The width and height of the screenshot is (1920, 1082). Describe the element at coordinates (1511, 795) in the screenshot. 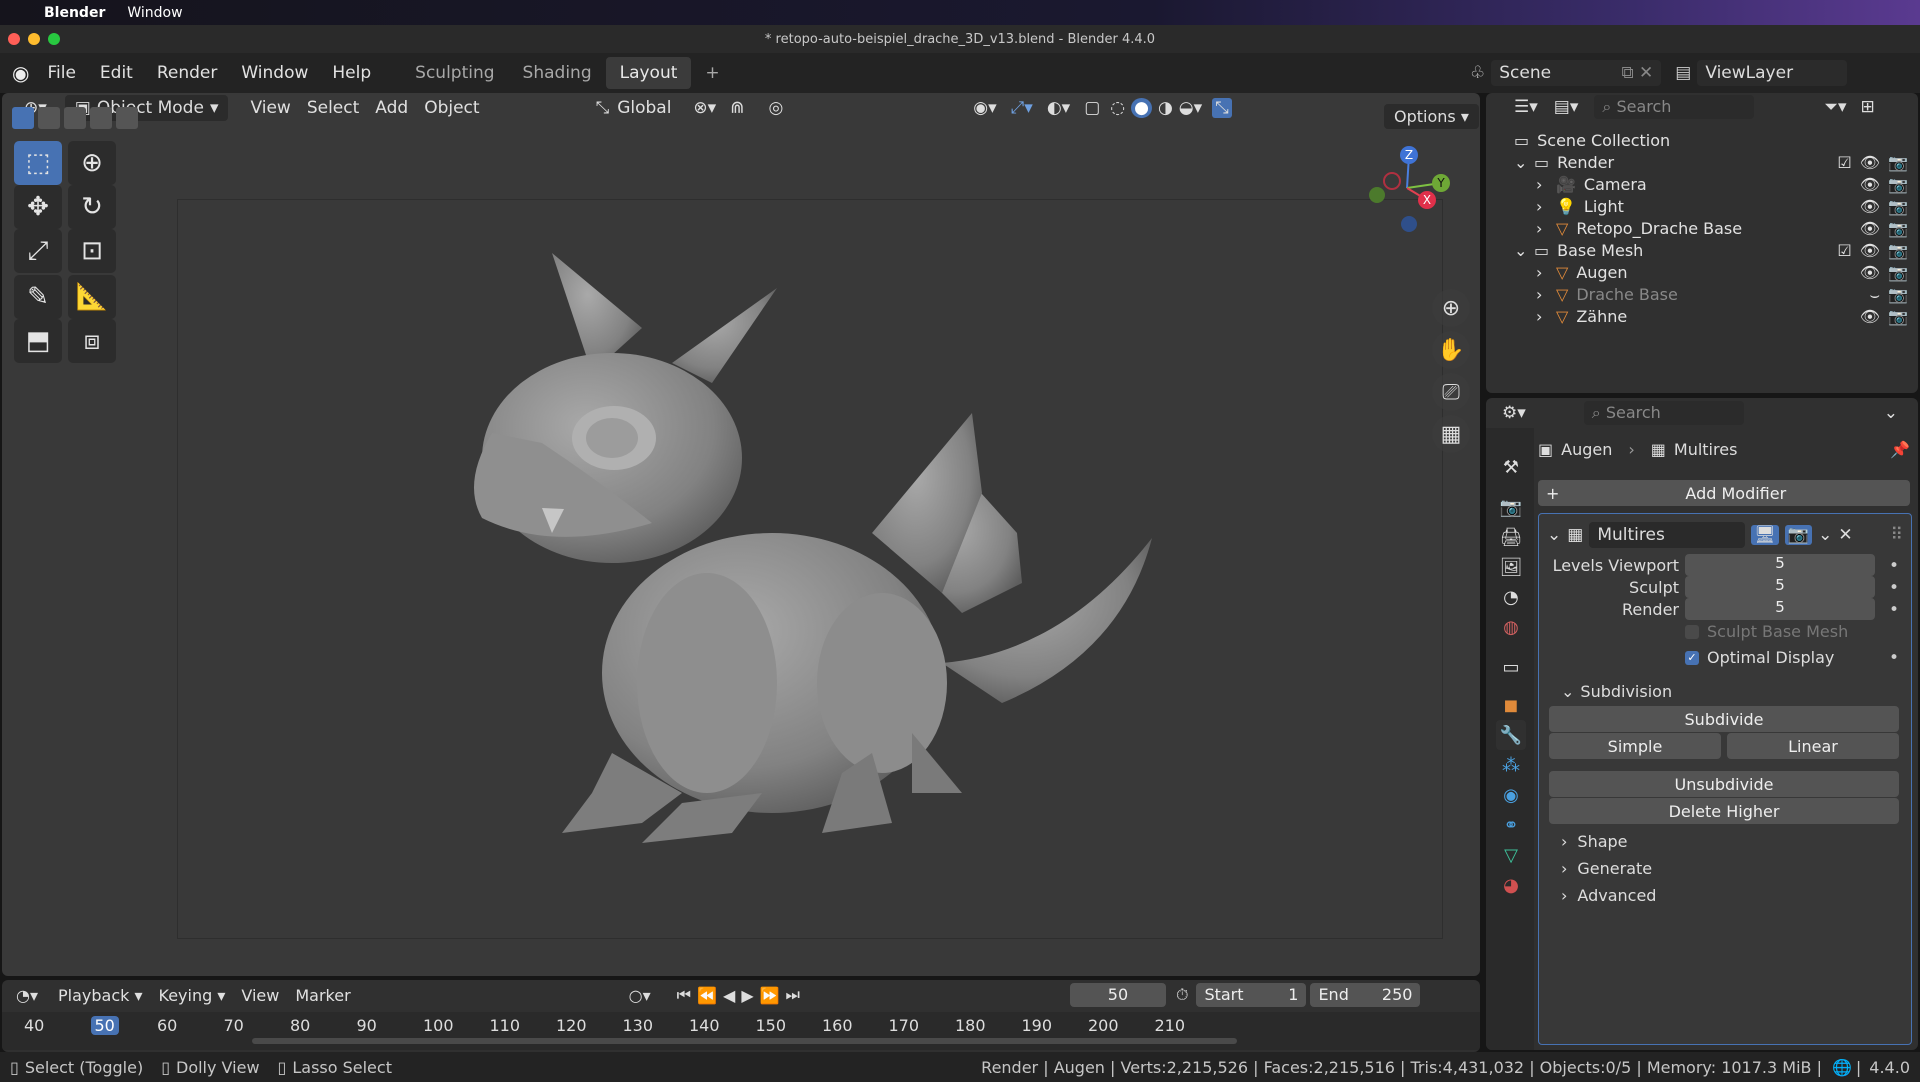

I see `physics-tab-icon: ◉` at that location.